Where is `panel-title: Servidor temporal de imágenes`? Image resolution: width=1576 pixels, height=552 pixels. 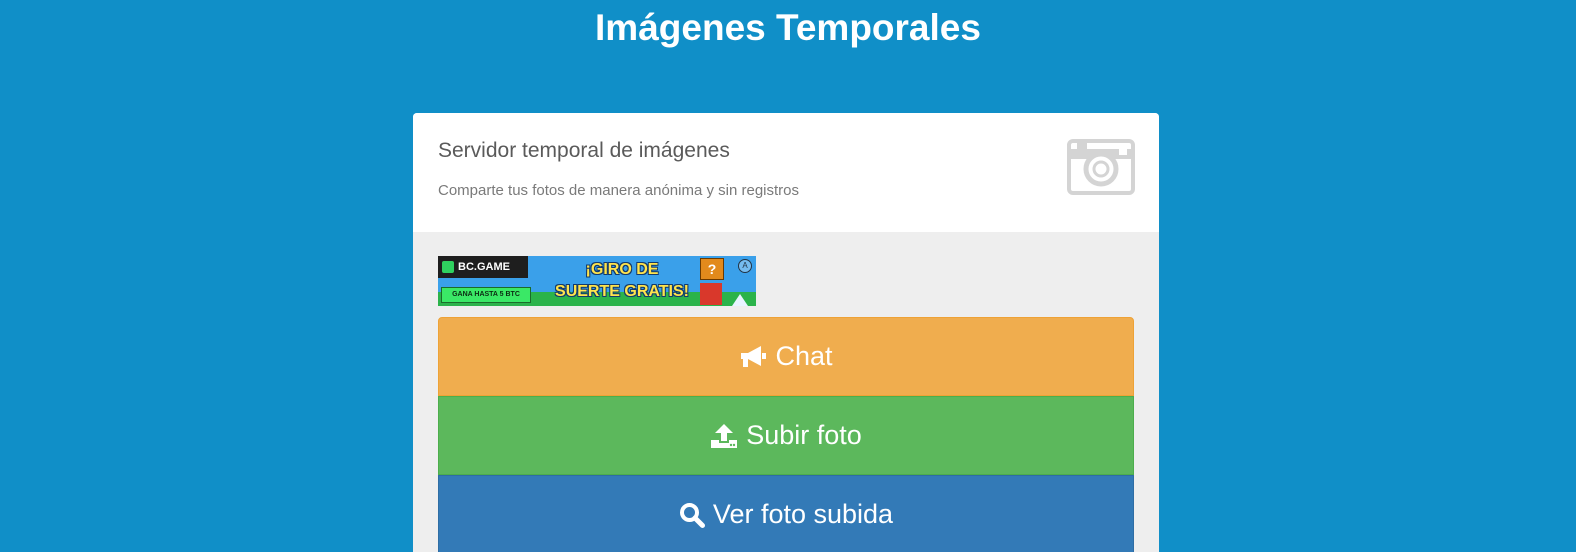
panel-title: Servidor temporal de imágenes is located at coordinates (584, 150).